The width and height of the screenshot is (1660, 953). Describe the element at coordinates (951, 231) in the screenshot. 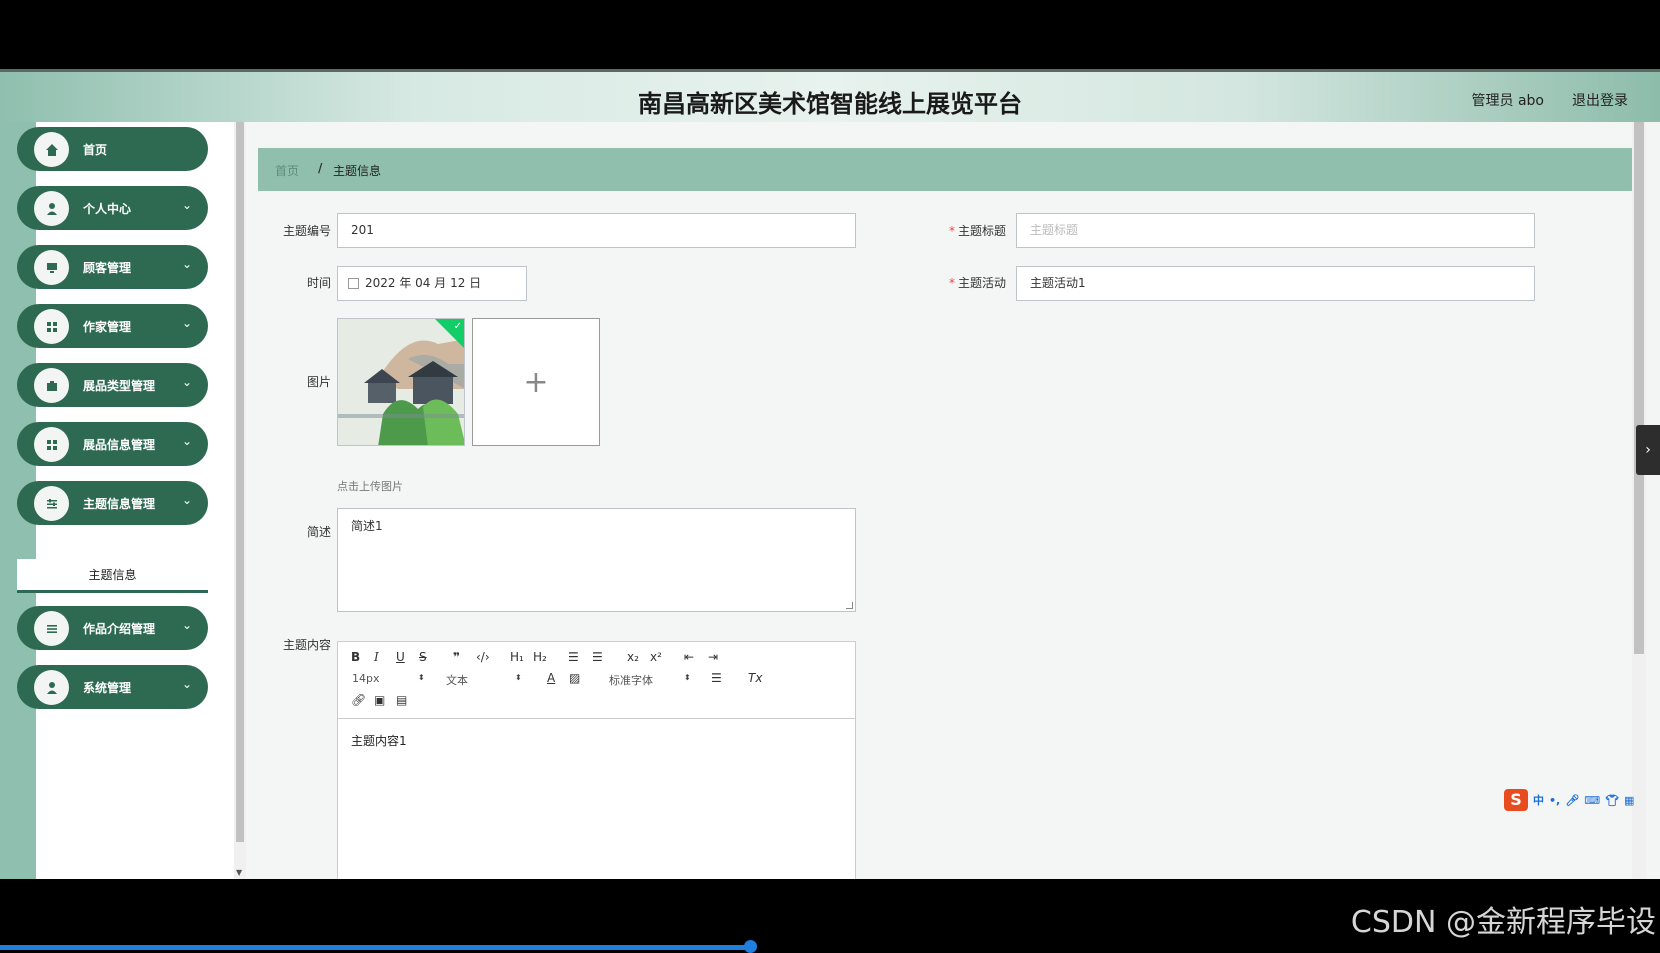

I see `required-mark: *` at that location.